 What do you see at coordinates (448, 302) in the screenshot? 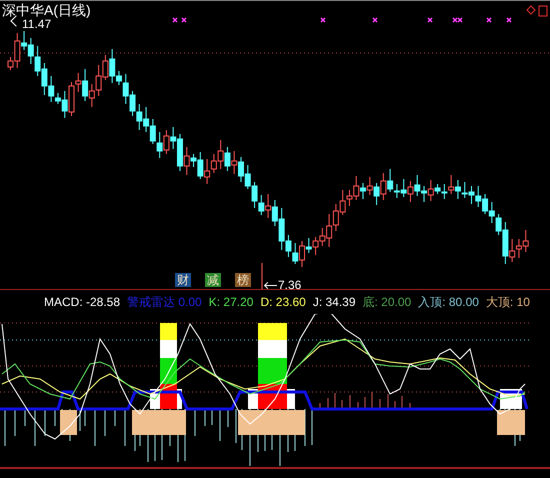
I see `indicator-value: 入顶: 80.00` at bounding box center [448, 302].